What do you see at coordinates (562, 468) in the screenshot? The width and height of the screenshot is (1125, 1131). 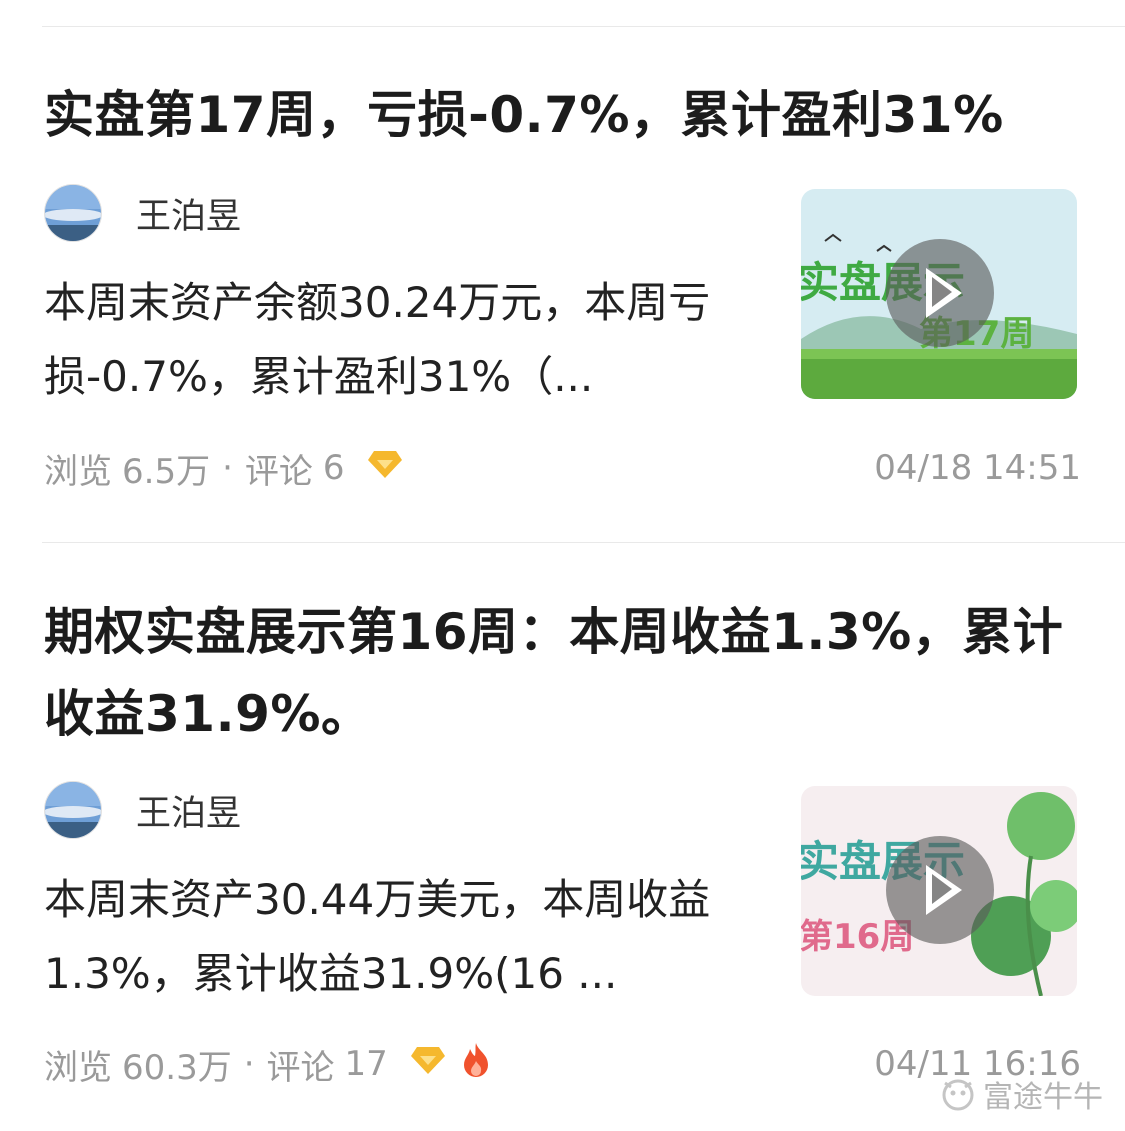 I see `post-meta: 浏览 6.5万 · 评论 6 04/18 14:51` at bounding box center [562, 468].